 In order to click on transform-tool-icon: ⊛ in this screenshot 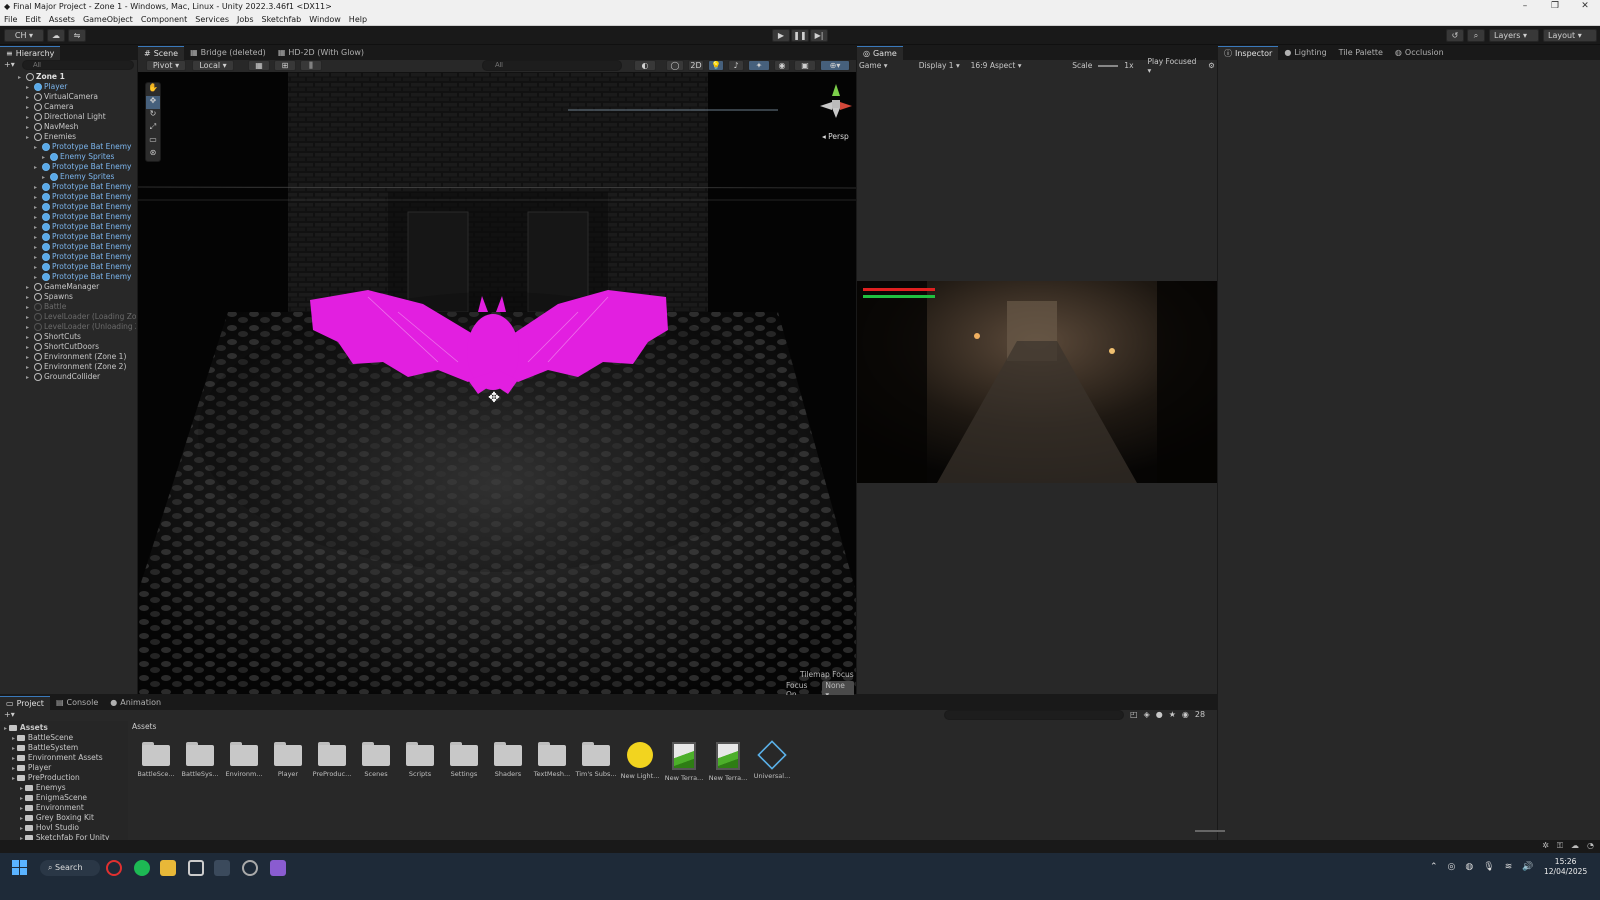, I will do `click(153, 154)`.